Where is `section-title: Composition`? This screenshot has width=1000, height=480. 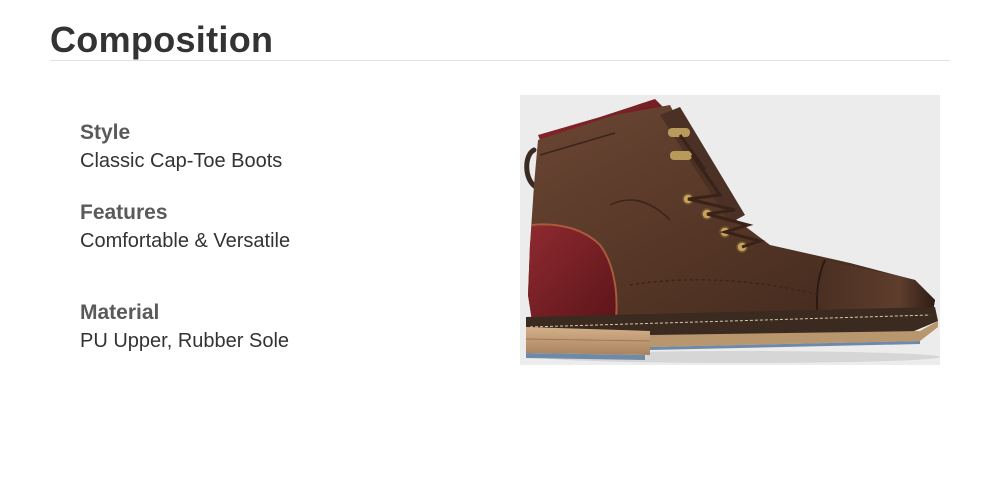
section-title: Composition is located at coordinates (162, 39).